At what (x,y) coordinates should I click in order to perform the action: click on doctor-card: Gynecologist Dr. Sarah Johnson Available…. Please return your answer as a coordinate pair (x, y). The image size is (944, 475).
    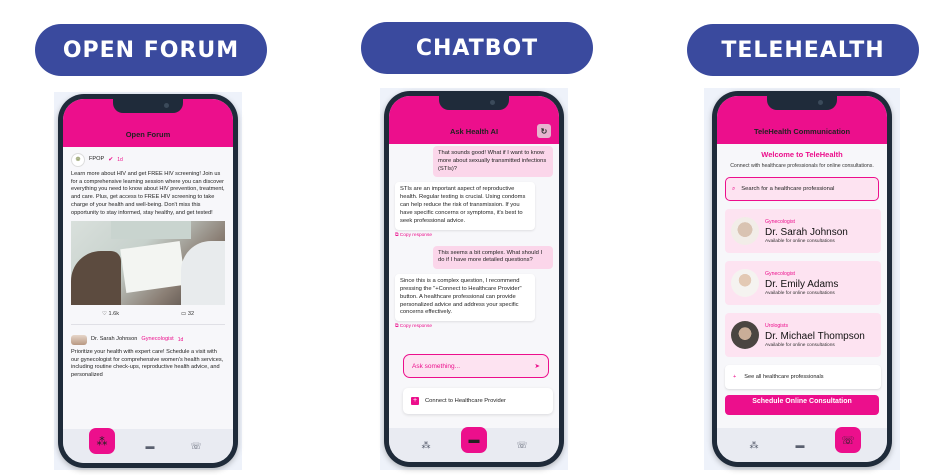
    Looking at the image, I should click on (803, 231).